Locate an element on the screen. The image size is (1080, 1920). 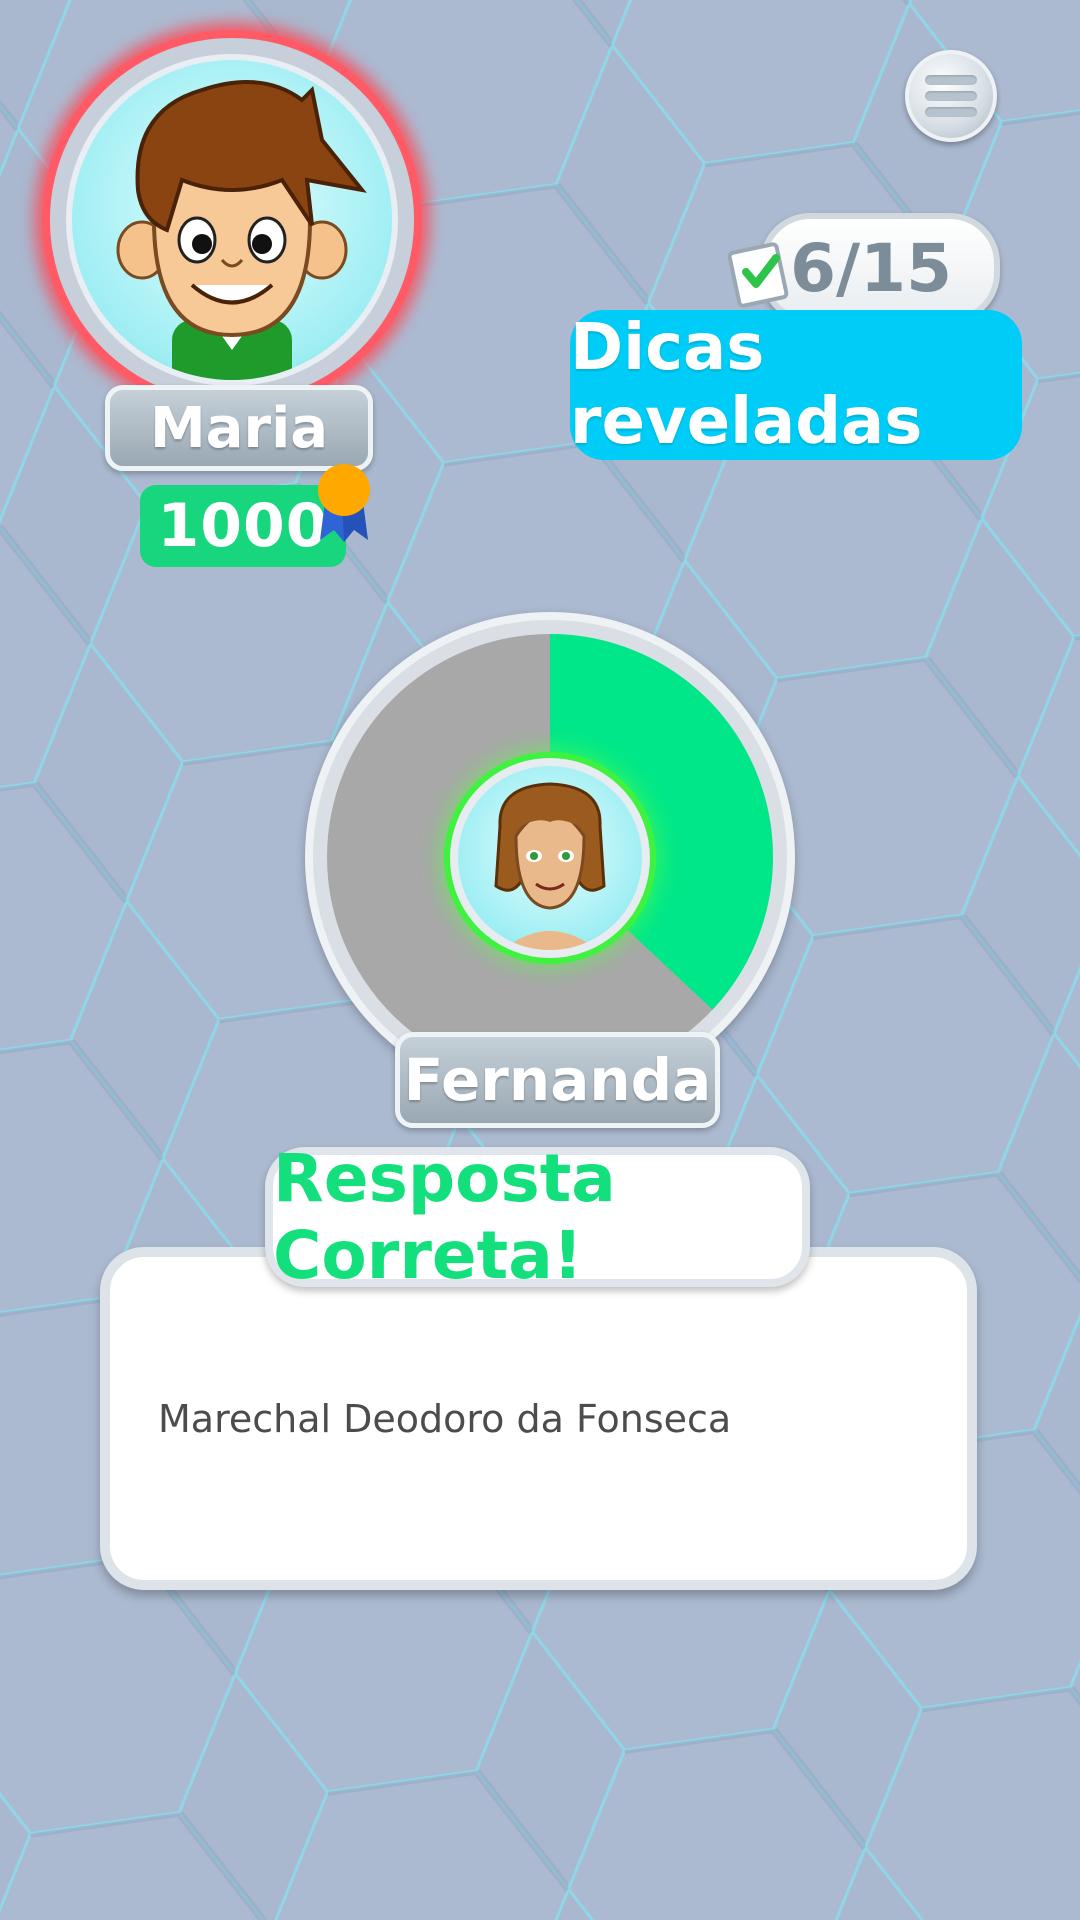
opponent-avatar-icon is located at coordinates (550, 858).